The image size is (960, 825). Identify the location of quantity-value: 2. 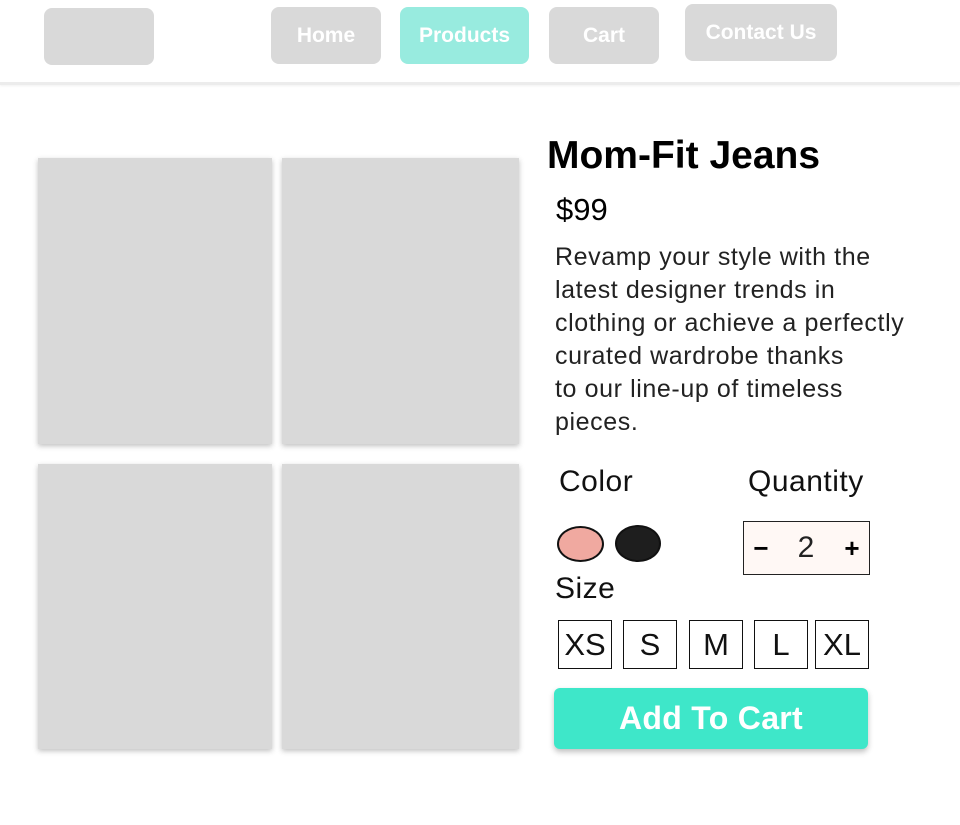
(806, 547).